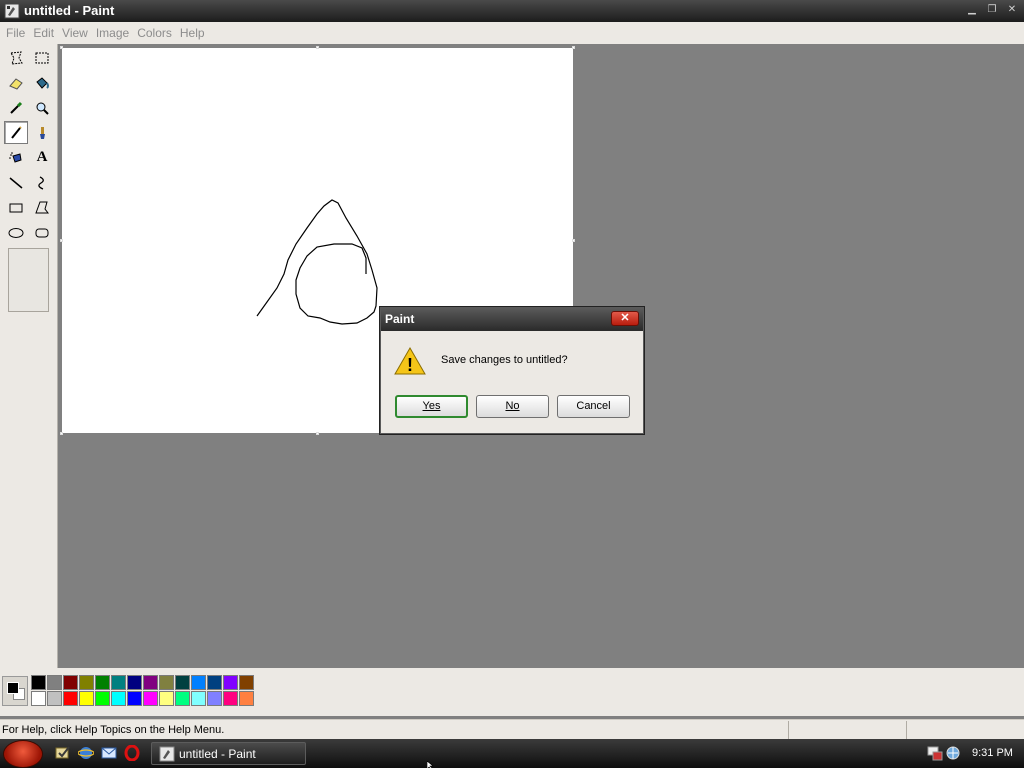 This screenshot has height=768, width=1024. I want to click on warning-icon: !, so click(410, 360).